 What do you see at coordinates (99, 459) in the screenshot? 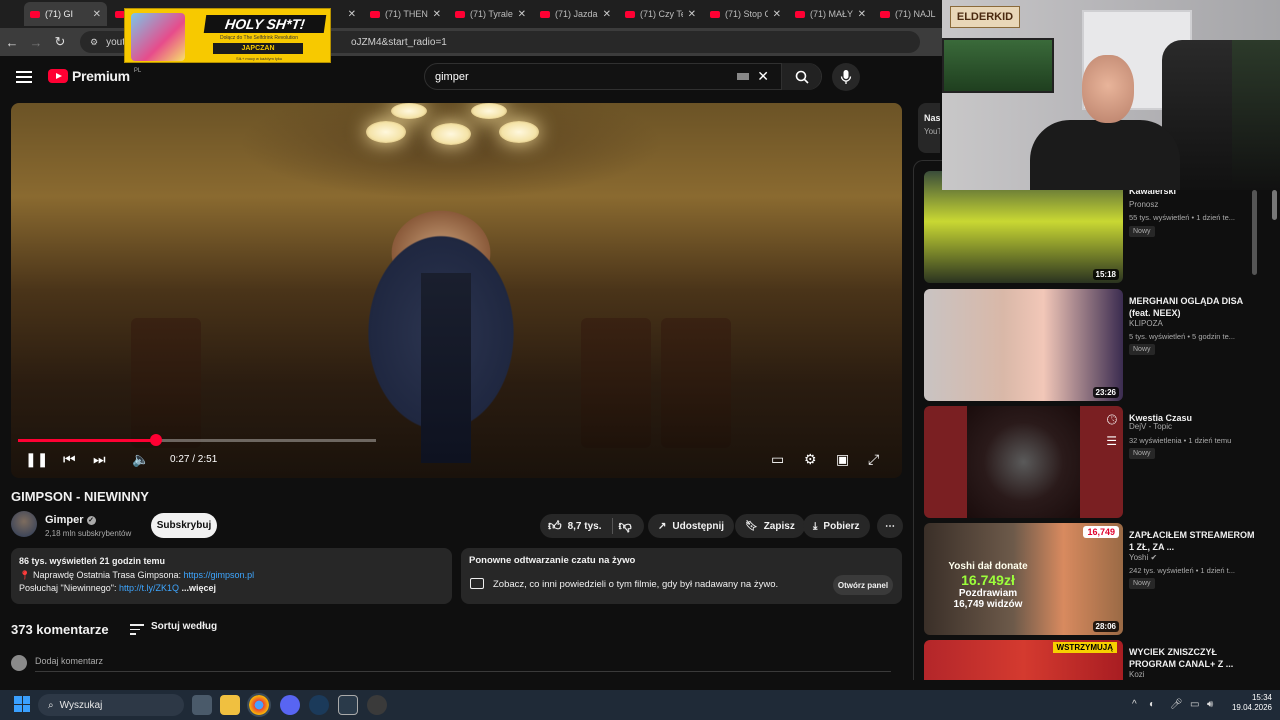
I see `next-icon: ⏭` at bounding box center [99, 459].